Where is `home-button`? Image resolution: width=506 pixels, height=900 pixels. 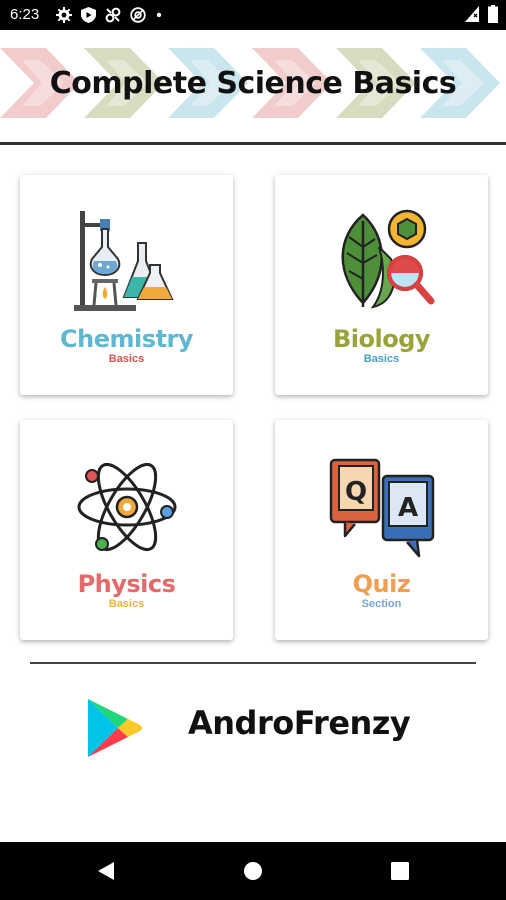 home-button is located at coordinates (253, 871).